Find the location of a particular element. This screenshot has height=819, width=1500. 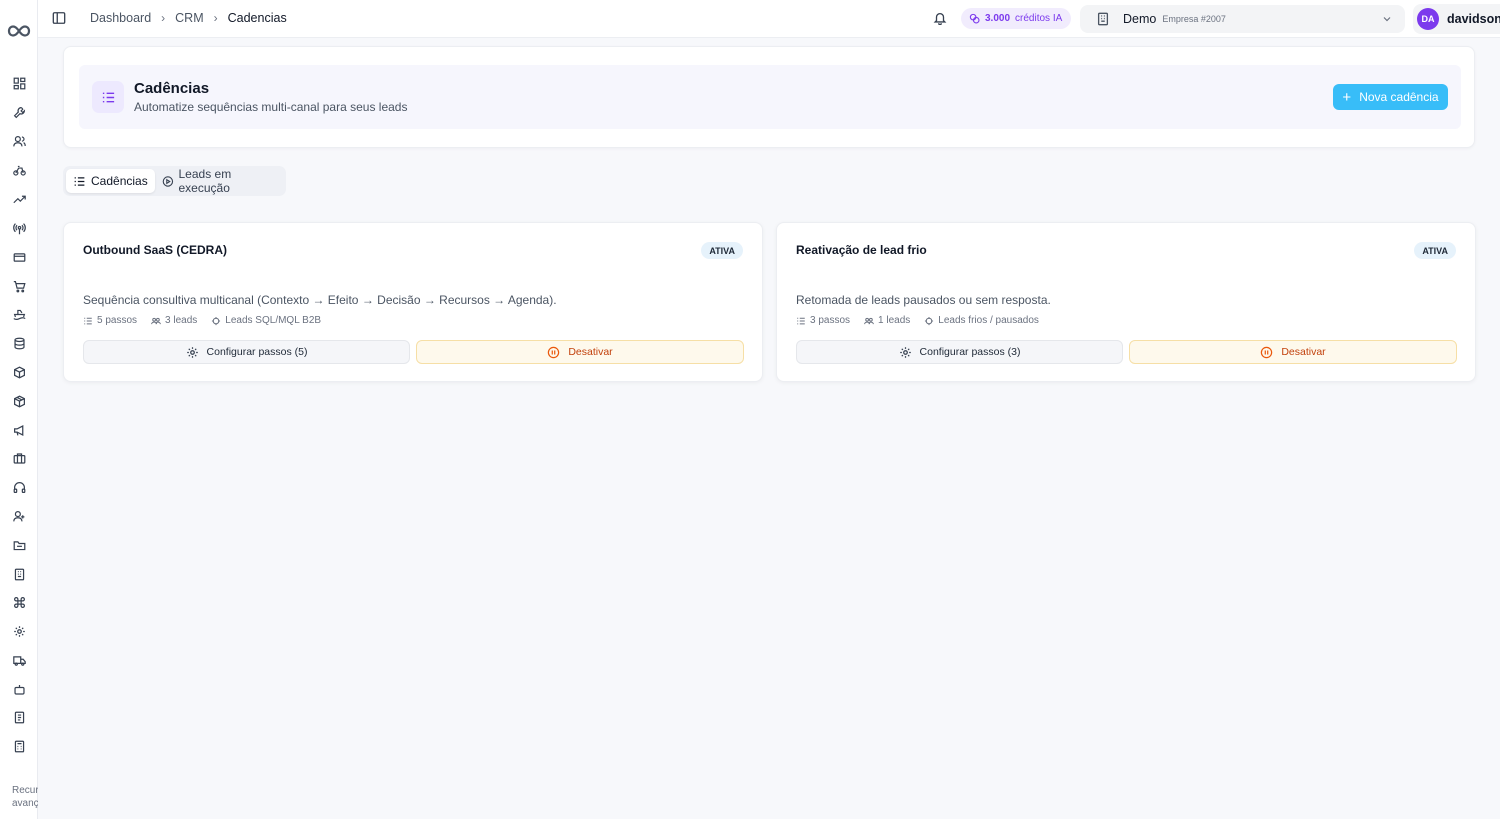

configure-steps-label: Configurar passos (3) is located at coordinates (970, 352).